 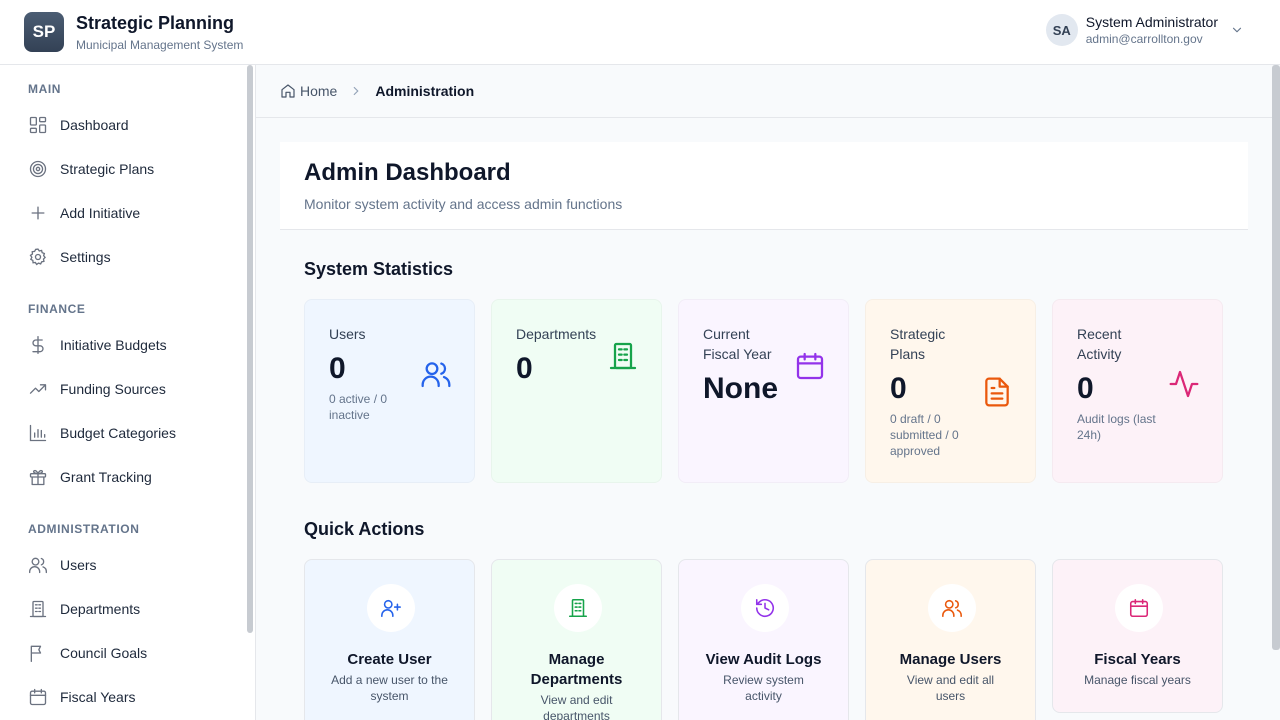 I want to click on stat-card-departments: Departments 0, so click(x=576, y=391).